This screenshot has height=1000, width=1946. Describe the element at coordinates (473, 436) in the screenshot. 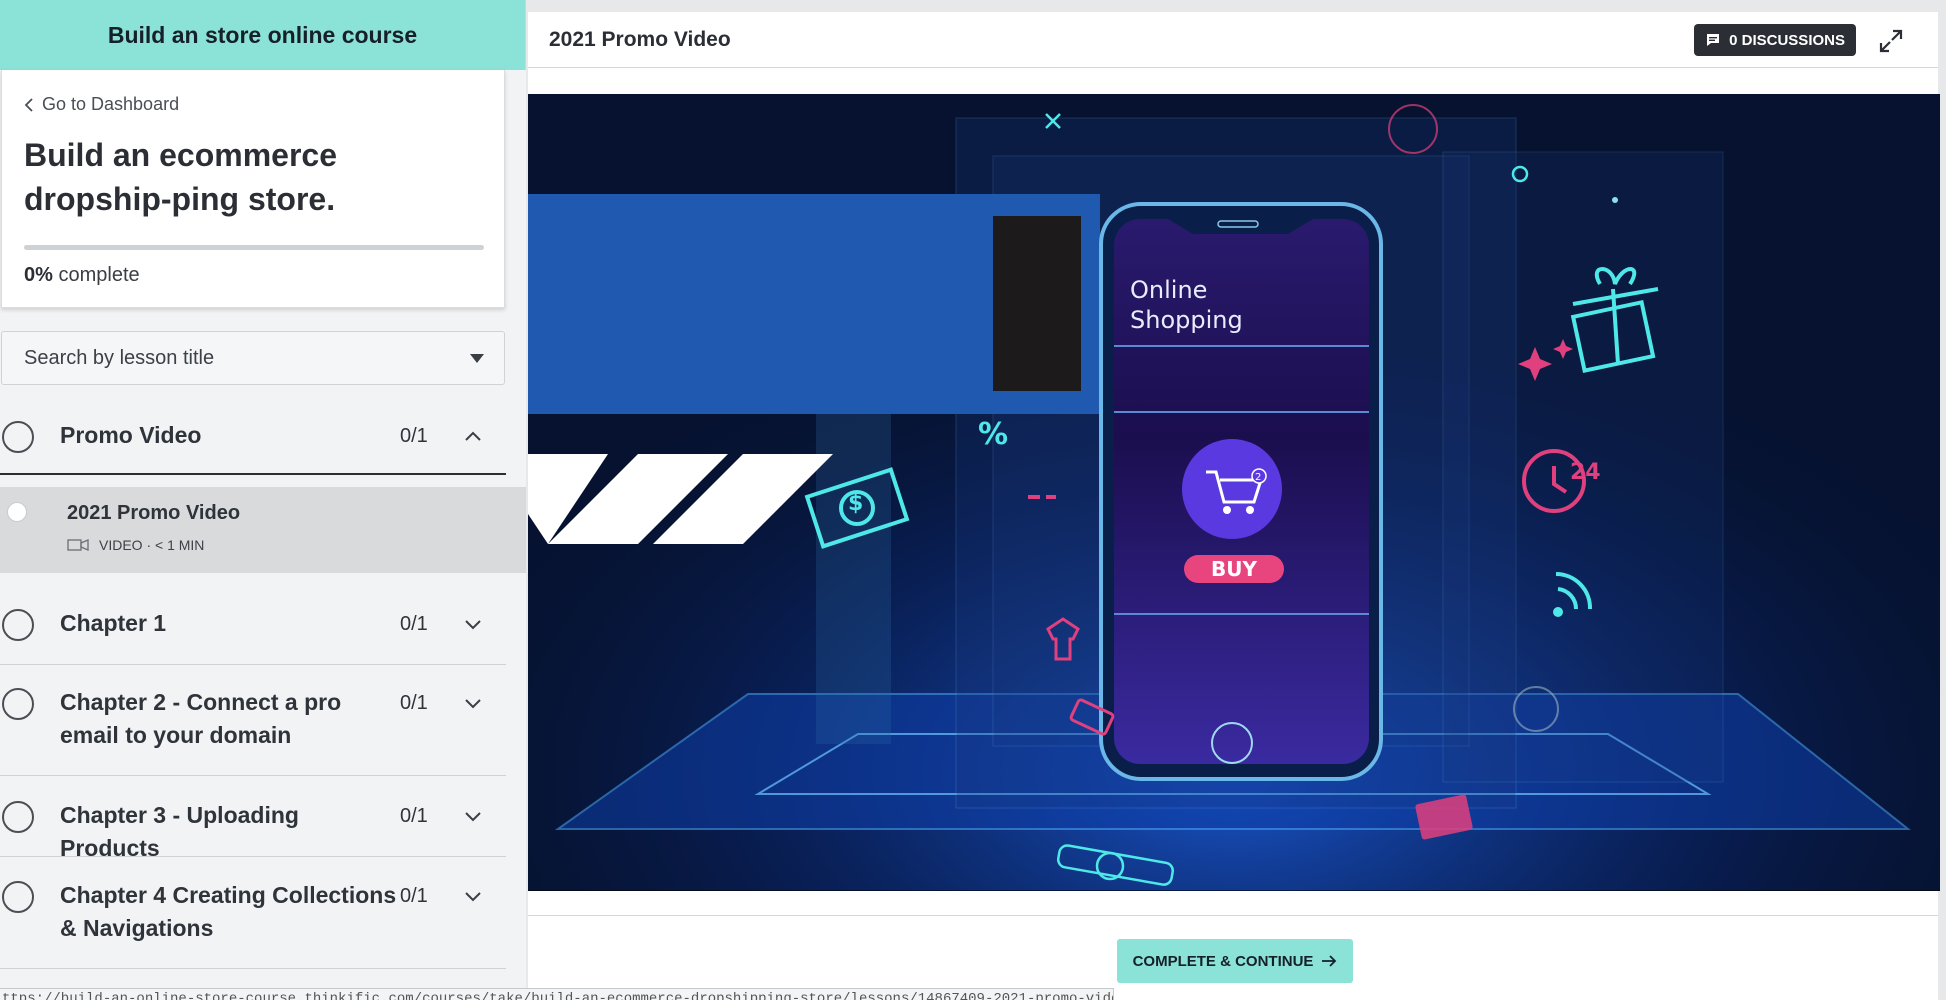

I see `chevron-up-icon` at that location.